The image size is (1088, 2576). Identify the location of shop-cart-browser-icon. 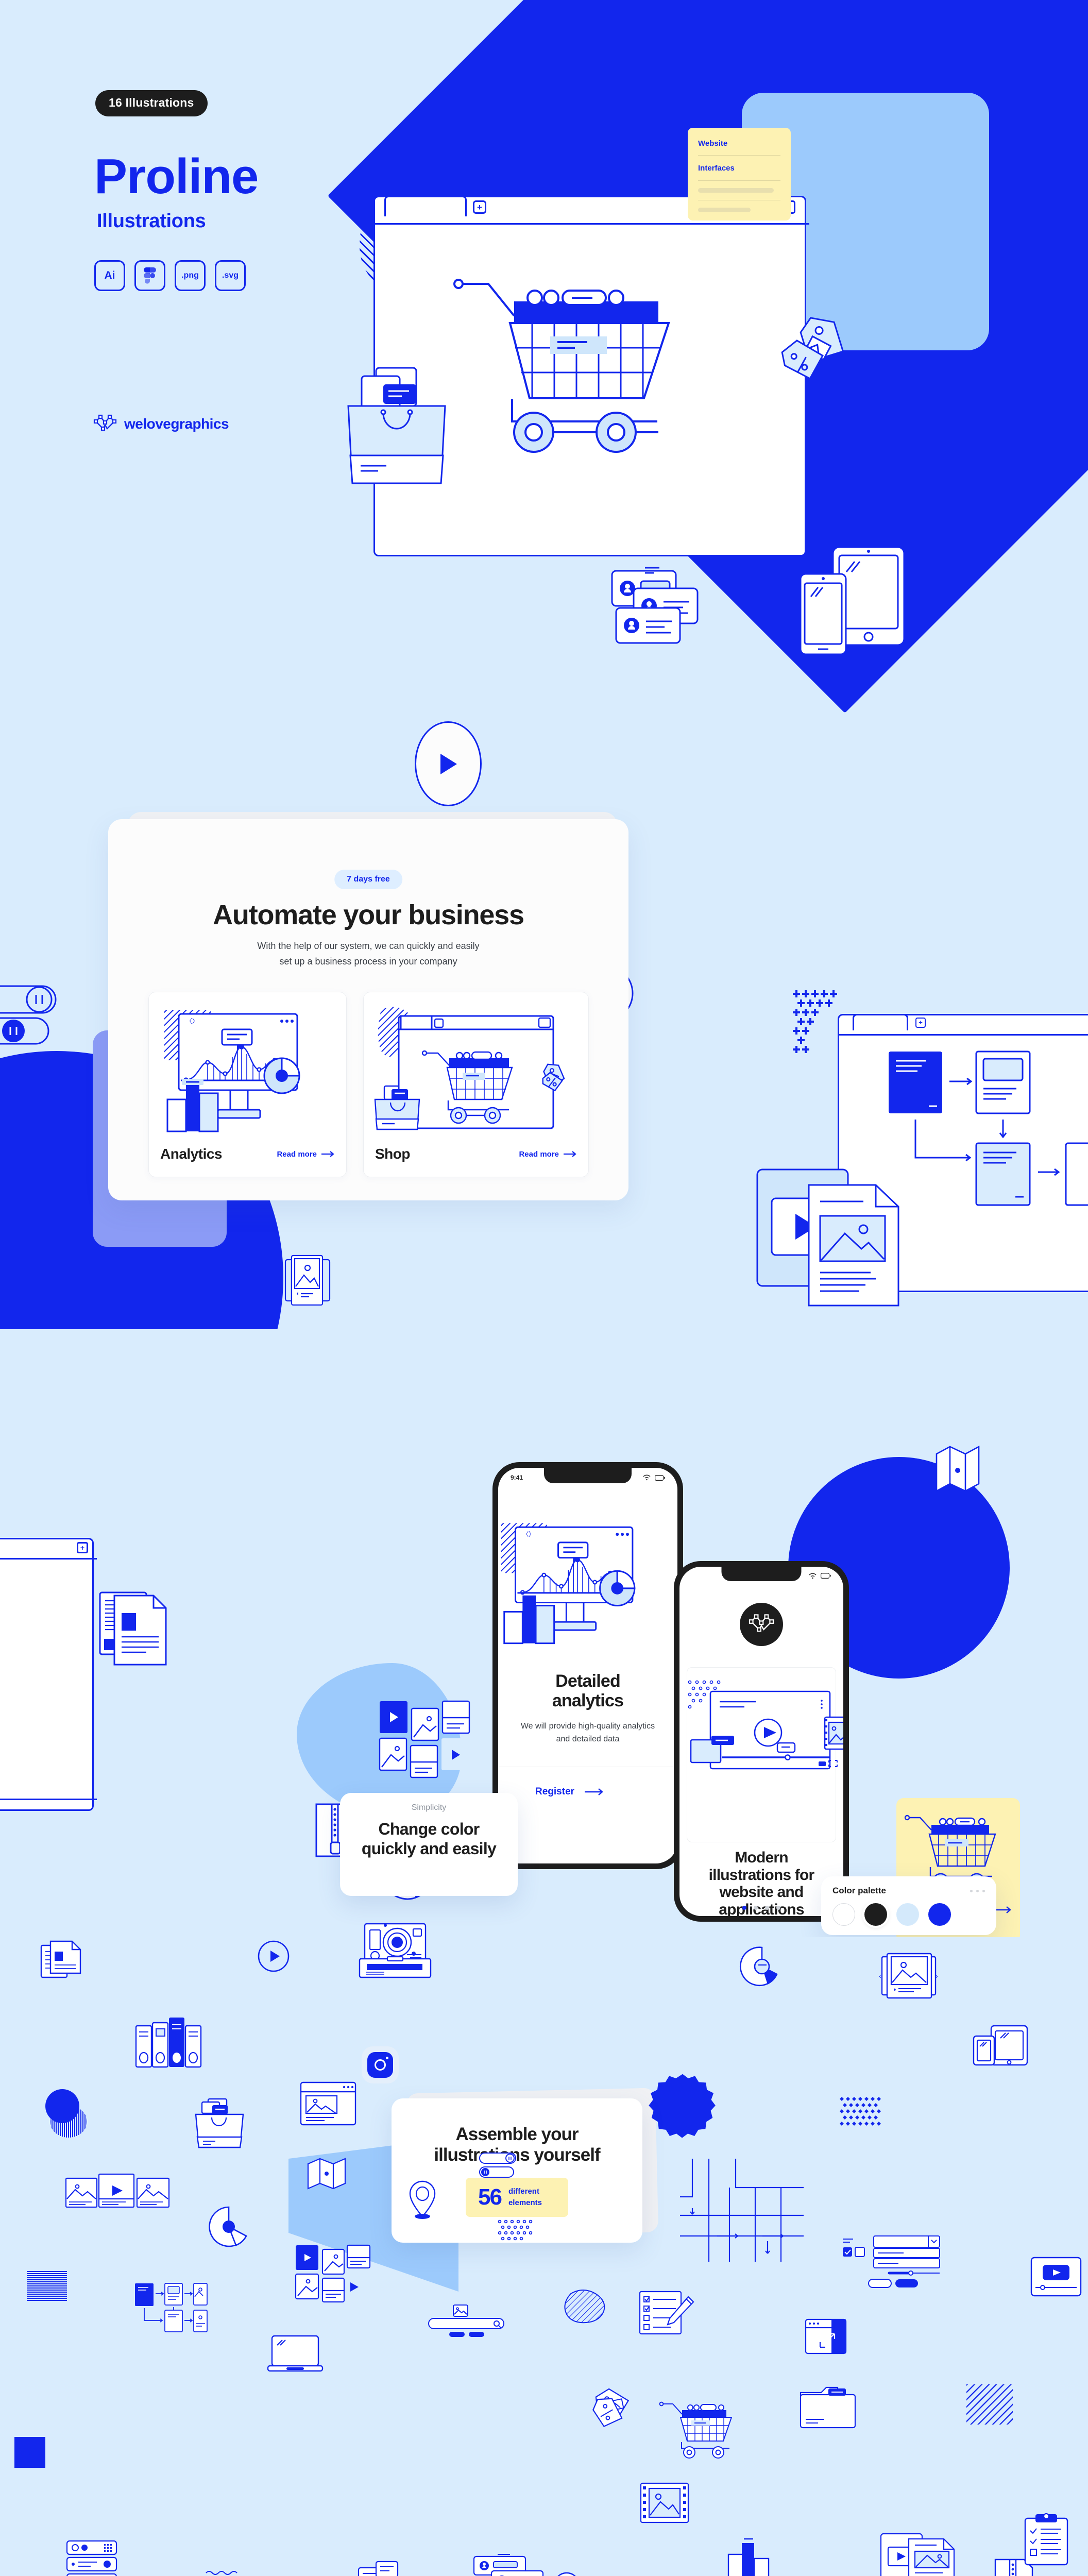
(469, 1068).